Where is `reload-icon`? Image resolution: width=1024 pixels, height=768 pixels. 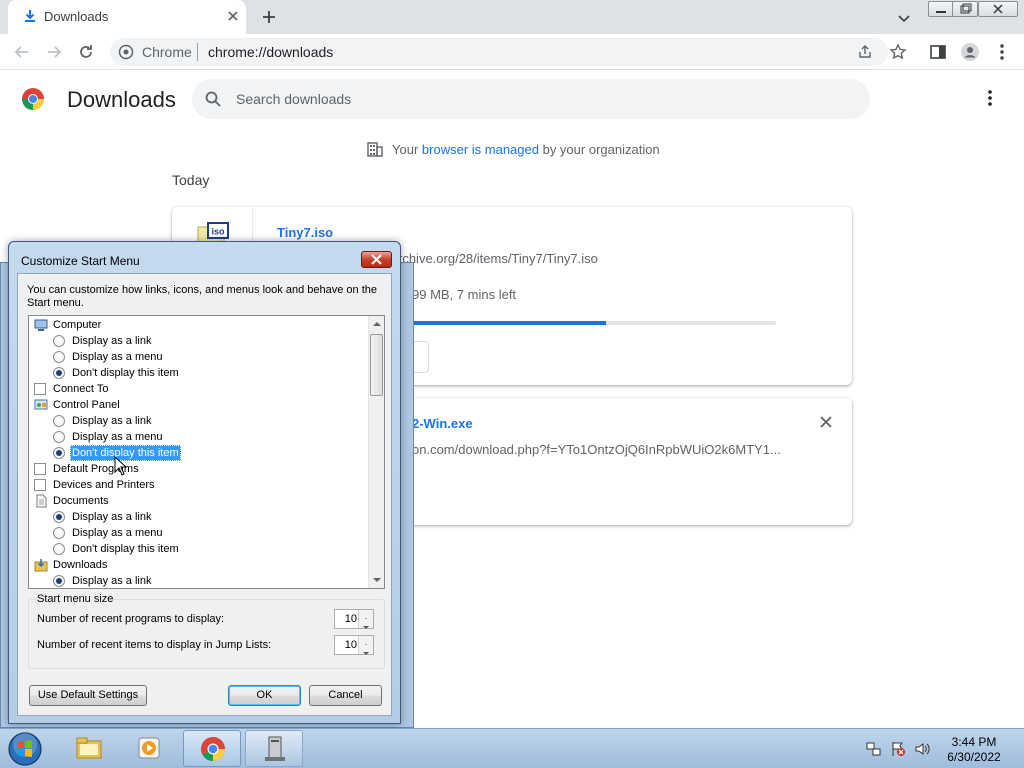 reload-icon is located at coordinates (86, 52).